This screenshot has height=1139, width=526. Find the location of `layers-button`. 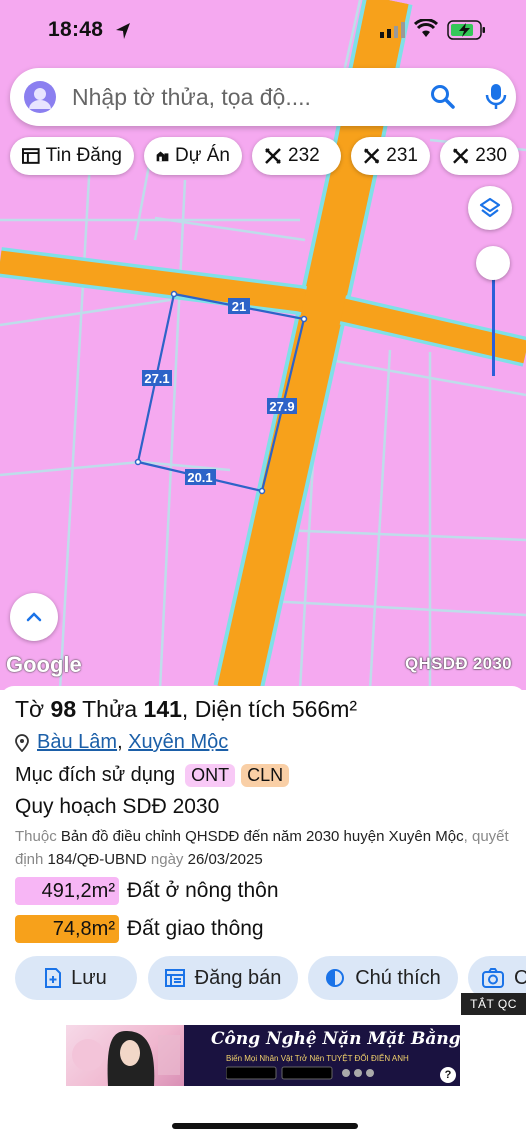

layers-button is located at coordinates (490, 208).